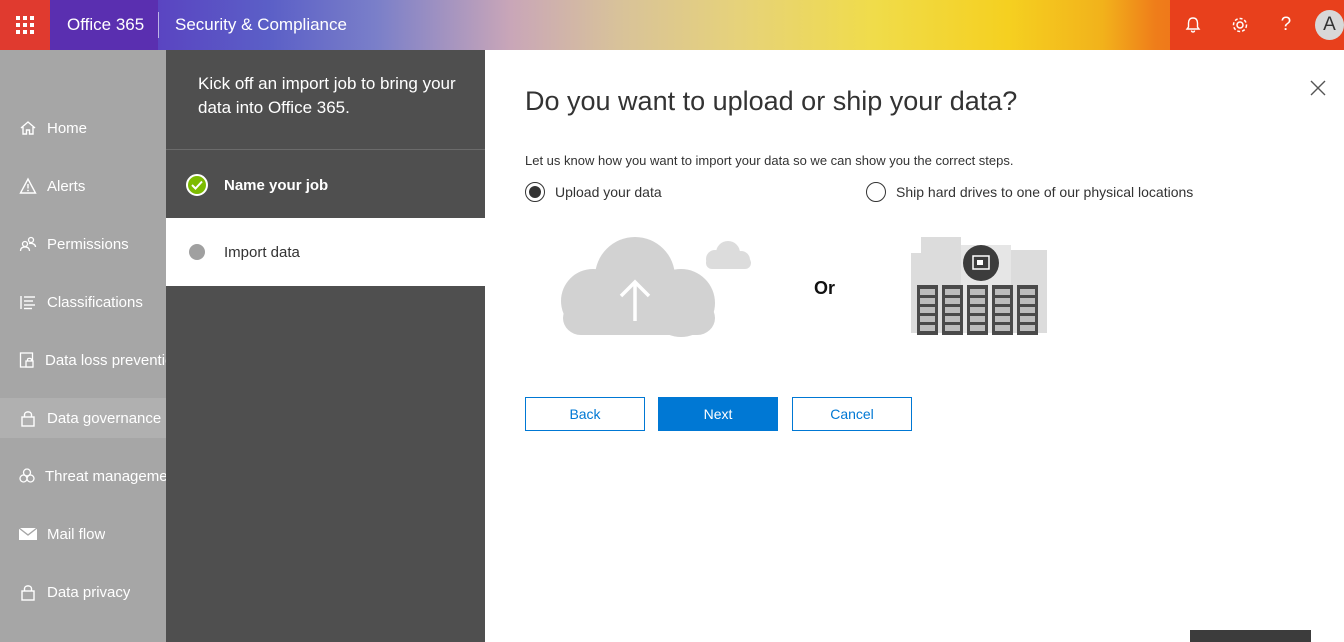 The width and height of the screenshot is (1344, 642). What do you see at coordinates (66, 186) in the screenshot?
I see `nav-label: Alerts` at bounding box center [66, 186].